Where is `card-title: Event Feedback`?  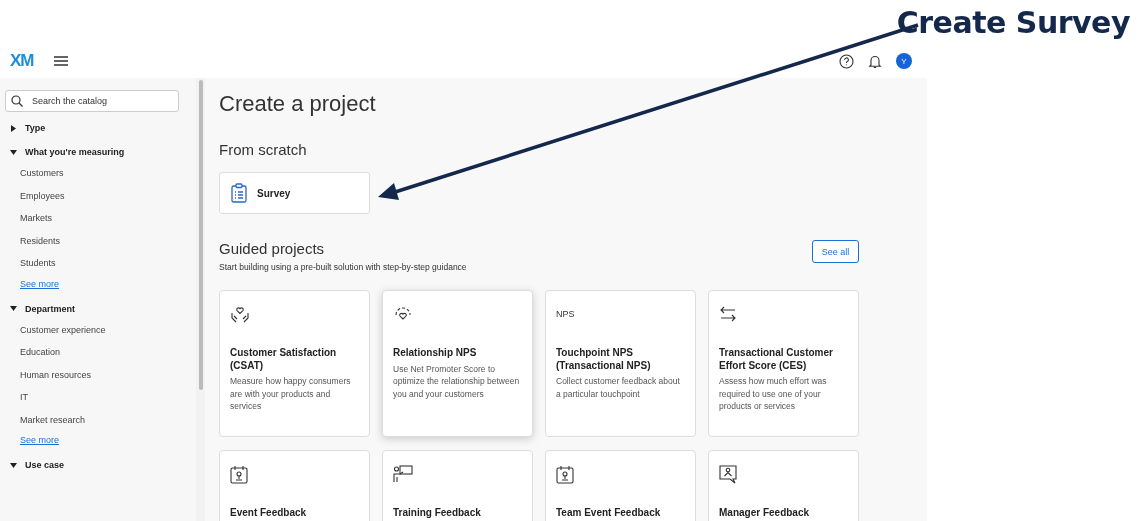 card-title: Event Feedback is located at coordinates (269, 513).